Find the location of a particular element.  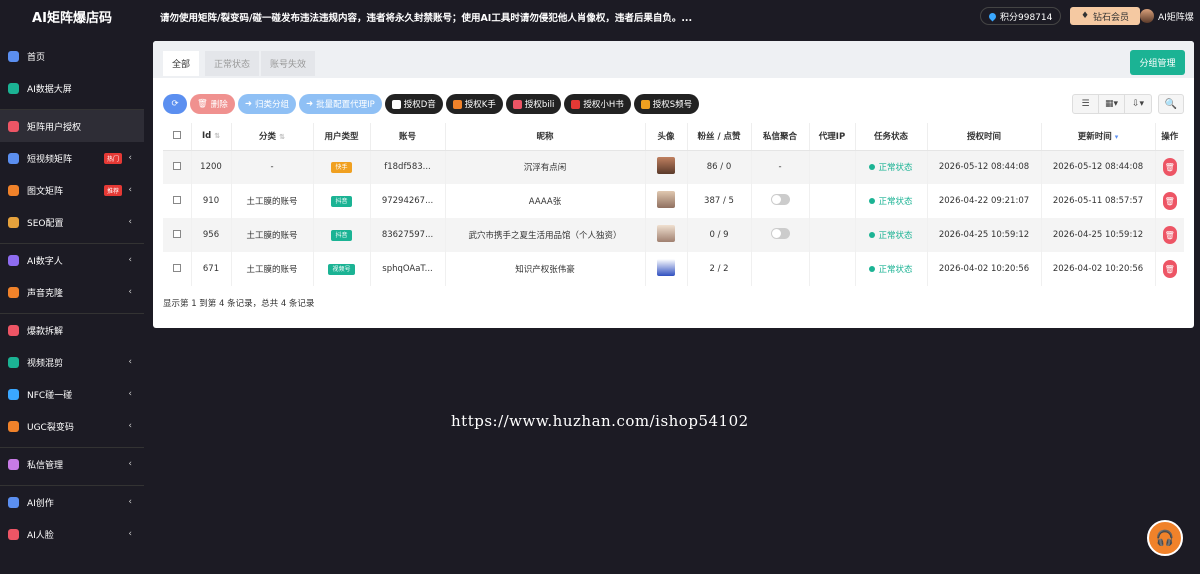

auth-kuaishou-button: 授权K手 is located at coordinates (474, 104).